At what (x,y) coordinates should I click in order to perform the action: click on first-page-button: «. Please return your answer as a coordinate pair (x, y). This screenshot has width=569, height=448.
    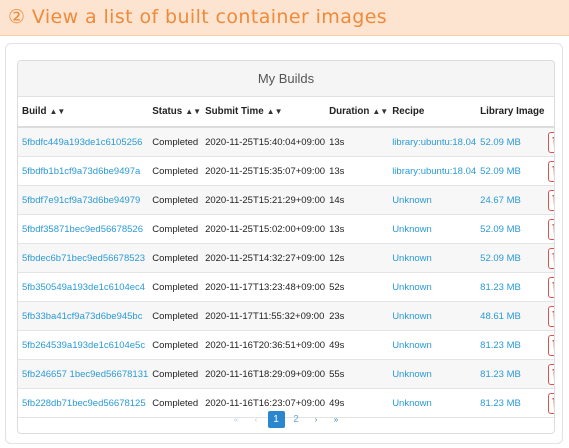
    Looking at the image, I should click on (236, 419).